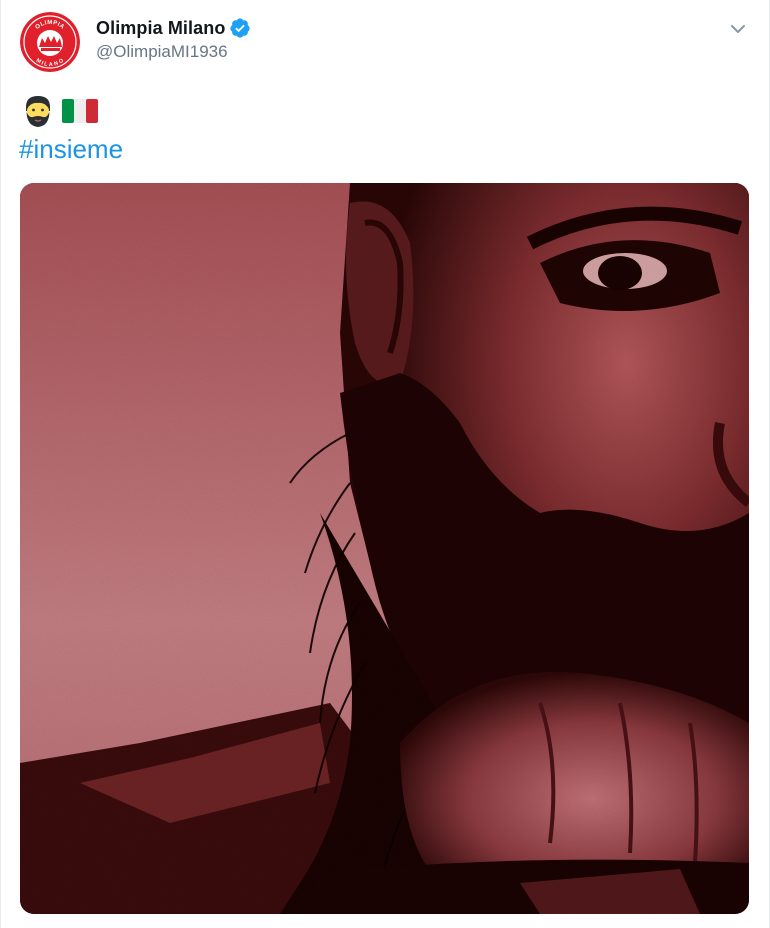  I want to click on handle: @OlimpiaMI1936, so click(173, 52).